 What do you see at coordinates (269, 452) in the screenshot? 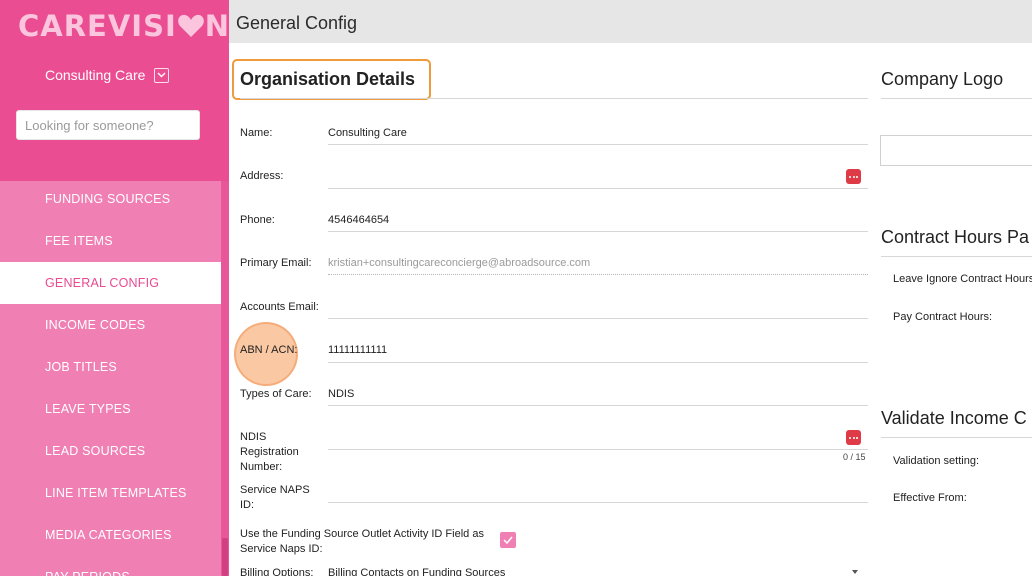
I see `ndis-registration-label: NDIS Registration Number:` at bounding box center [269, 452].